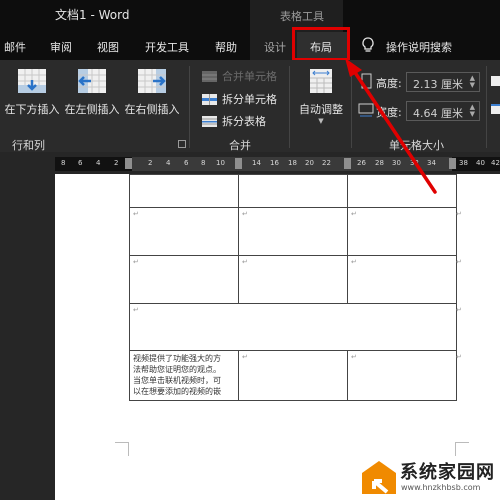 The width and height of the screenshot is (500, 500). What do you see at coordinates (226, 47) in the screenshot?
I see `tab-help: 帮助` at bounding box center [226, 47].